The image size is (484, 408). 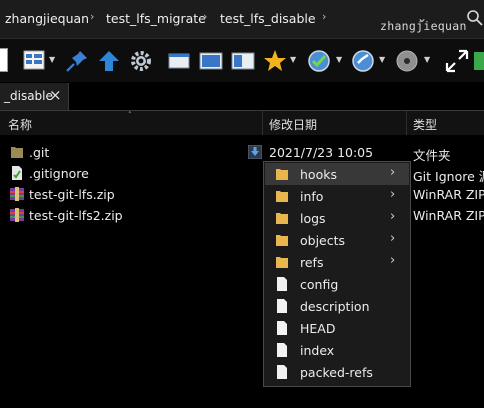 I want to click on menu-item-label: packed-refs, so click(x=336, y=372).